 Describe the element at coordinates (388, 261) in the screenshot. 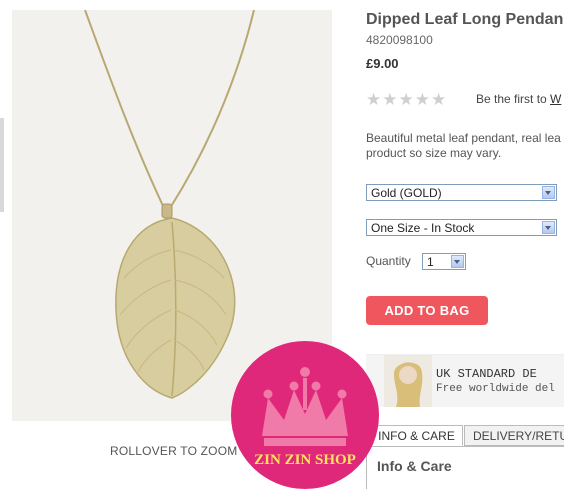

I see `quantity-label: Quantity` at that location.